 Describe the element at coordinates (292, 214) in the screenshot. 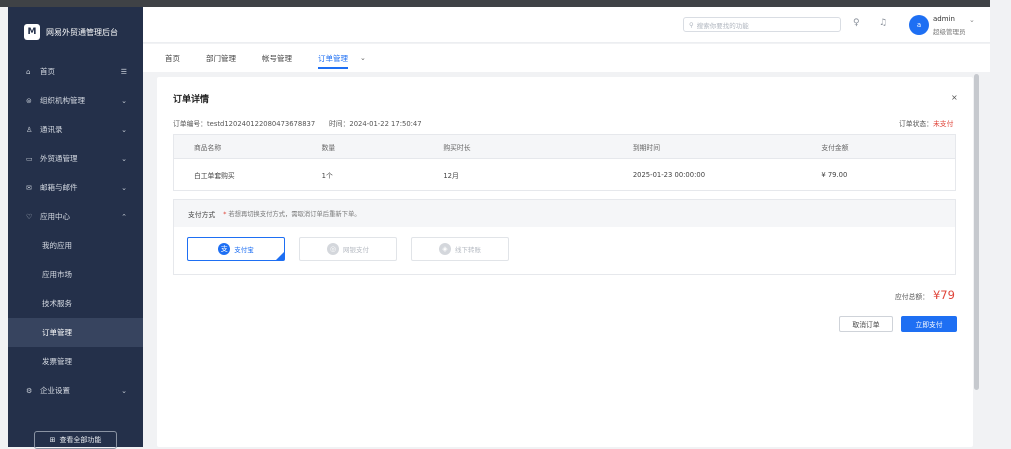

I see `payment-tip: * 若想再切换支付方式，需取消订单后重新下单。` at that location.